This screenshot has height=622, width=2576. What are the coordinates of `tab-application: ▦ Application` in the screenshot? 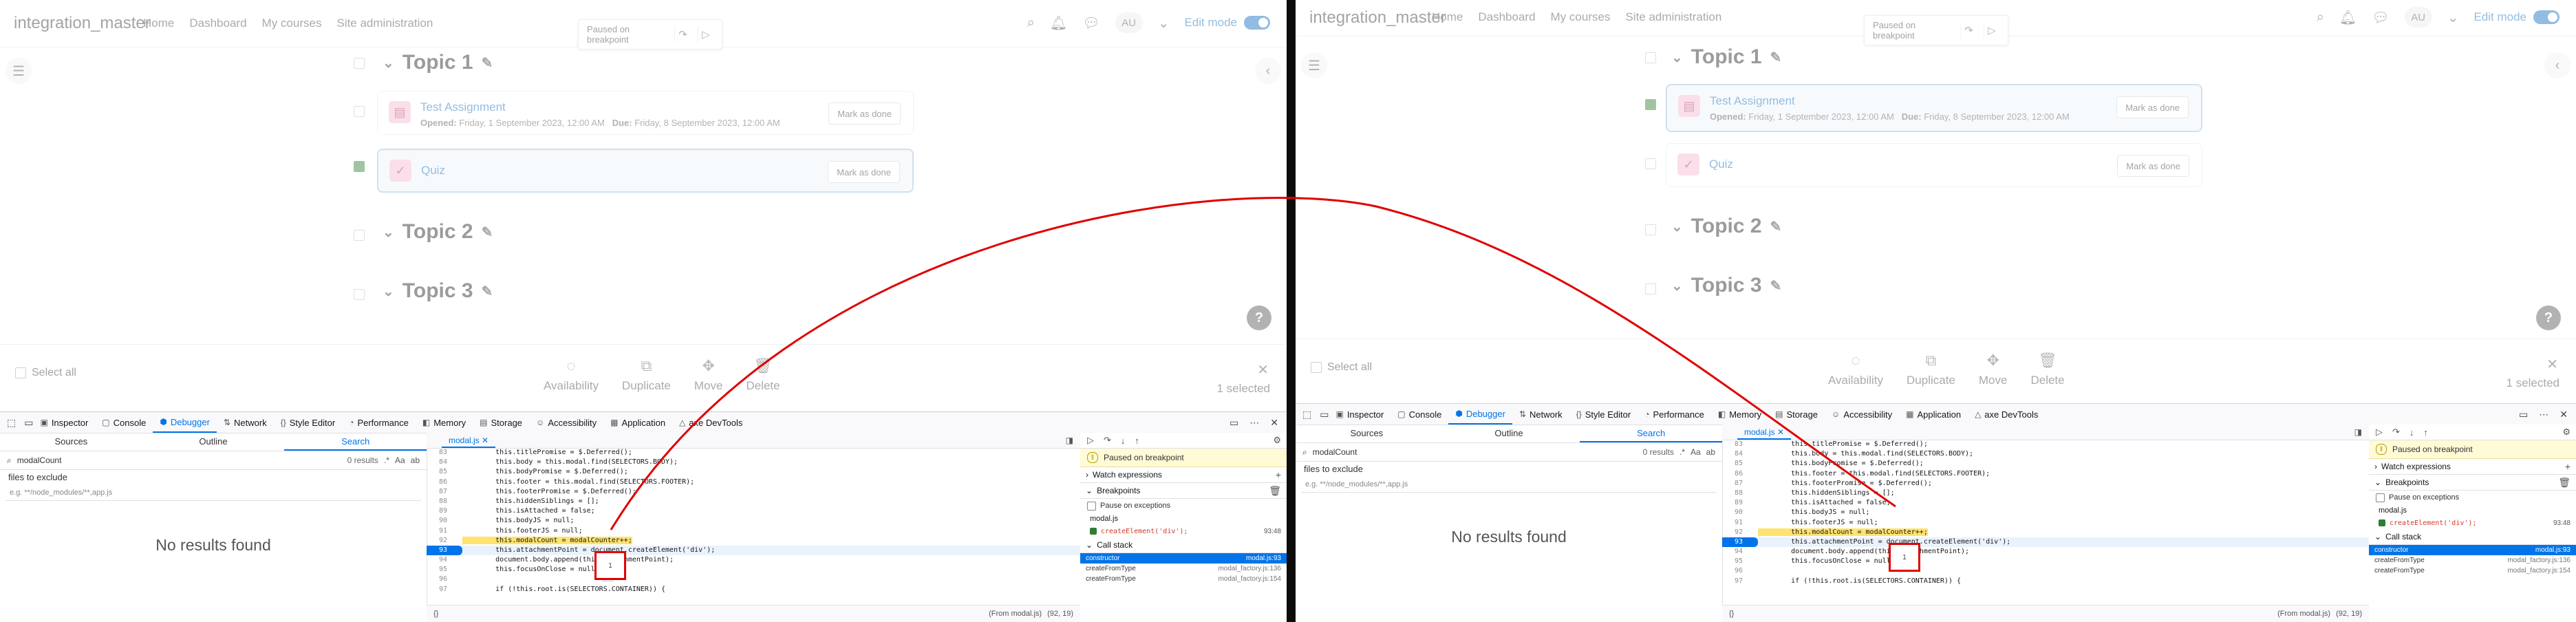 It's located at (638, 422).